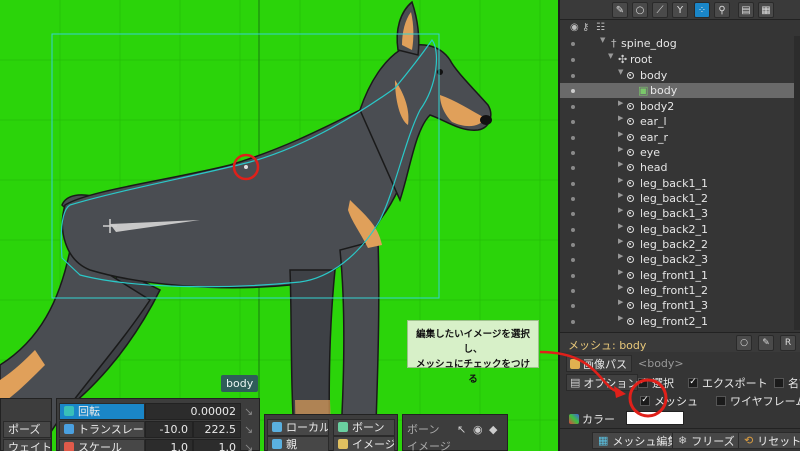 This screenshot has height=451, width=800. What do you see at coordinates (364, 443) in the screenshot?
I see `image-toggle-button: イメージ` at bounding box center [364, 443].